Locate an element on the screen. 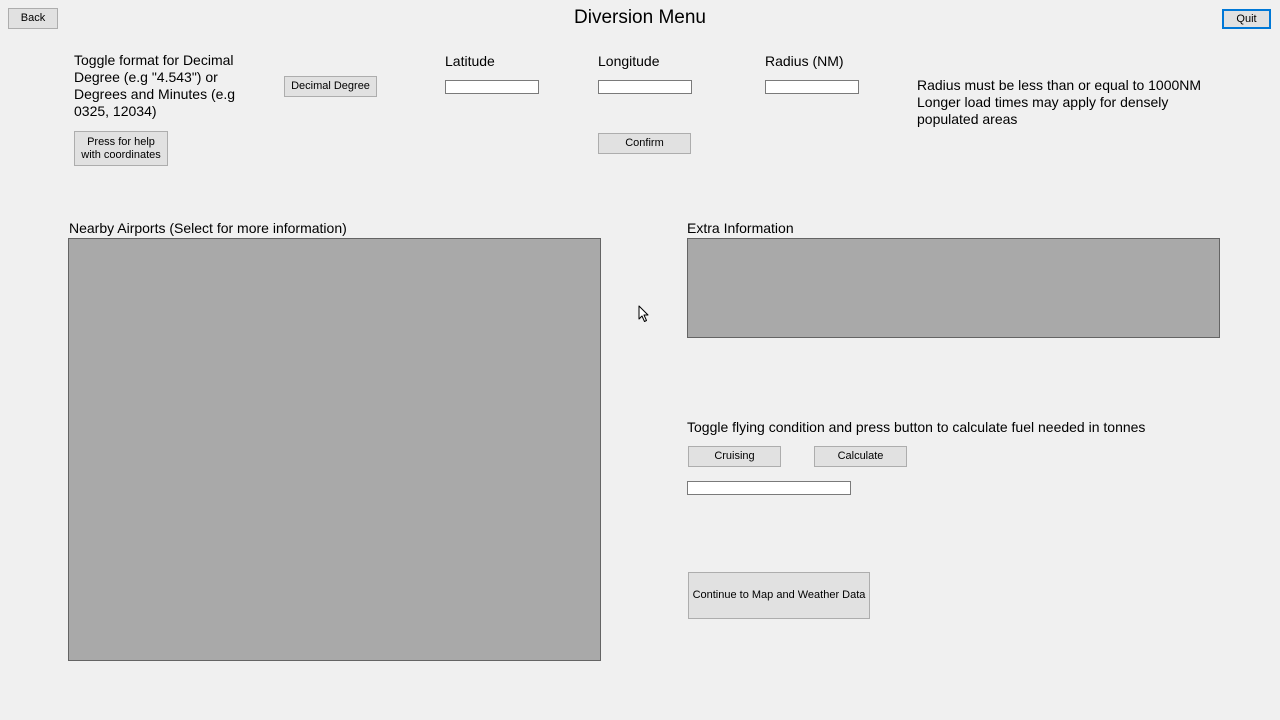 This screenshot has height=720, width=1280. page-title: Diversion Menu is located at coordinates (640, 17).